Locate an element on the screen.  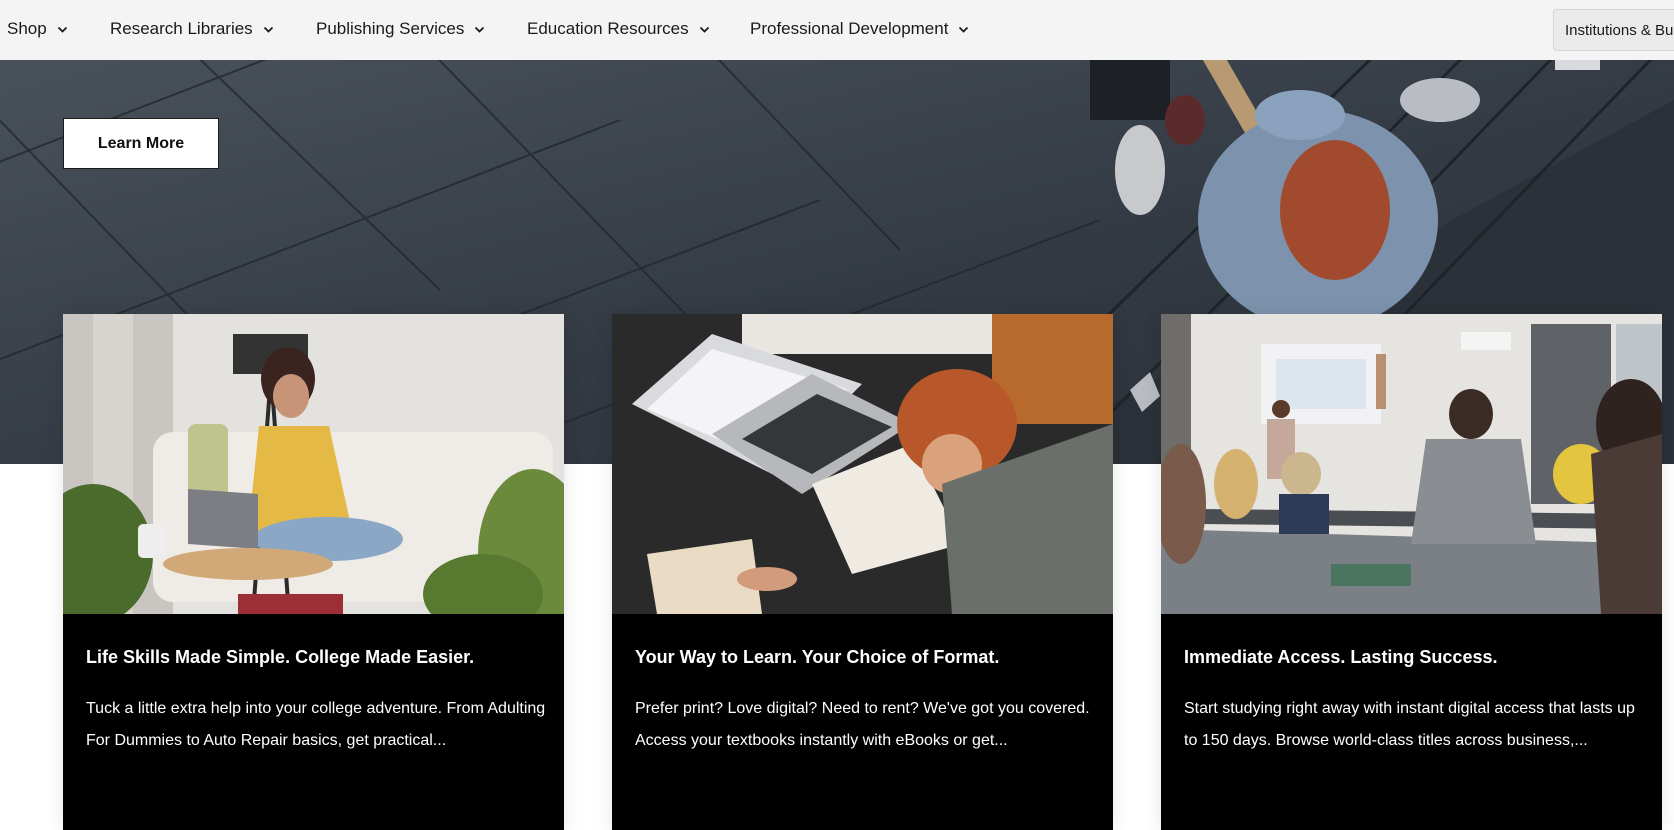
learn-more-label: Learn More is located at coordinates (141, 143).